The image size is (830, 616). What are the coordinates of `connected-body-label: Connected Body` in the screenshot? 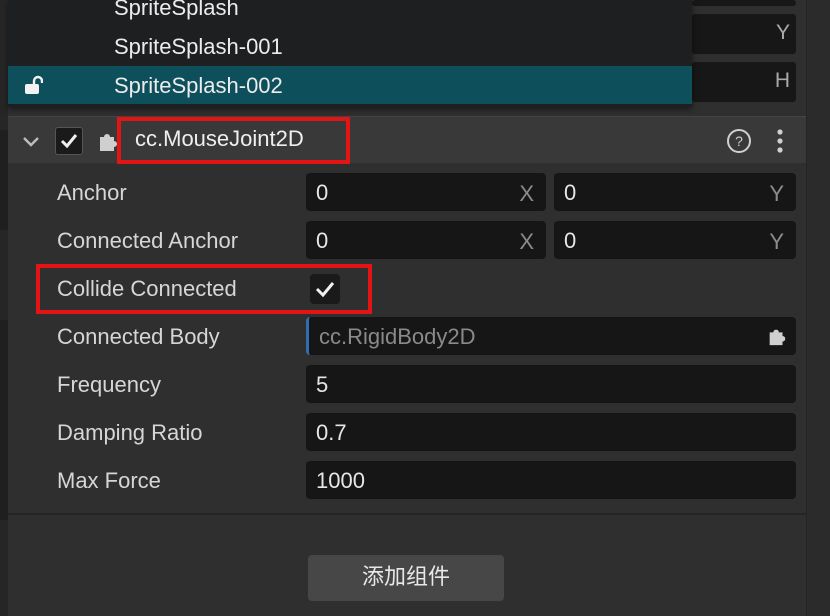 It's located at (138, 336).